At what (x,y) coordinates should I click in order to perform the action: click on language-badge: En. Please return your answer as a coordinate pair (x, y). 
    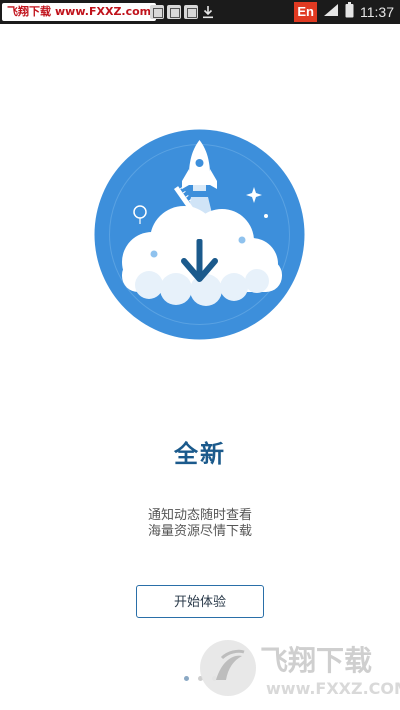
    Looking at the image, I should click on (305, 12).